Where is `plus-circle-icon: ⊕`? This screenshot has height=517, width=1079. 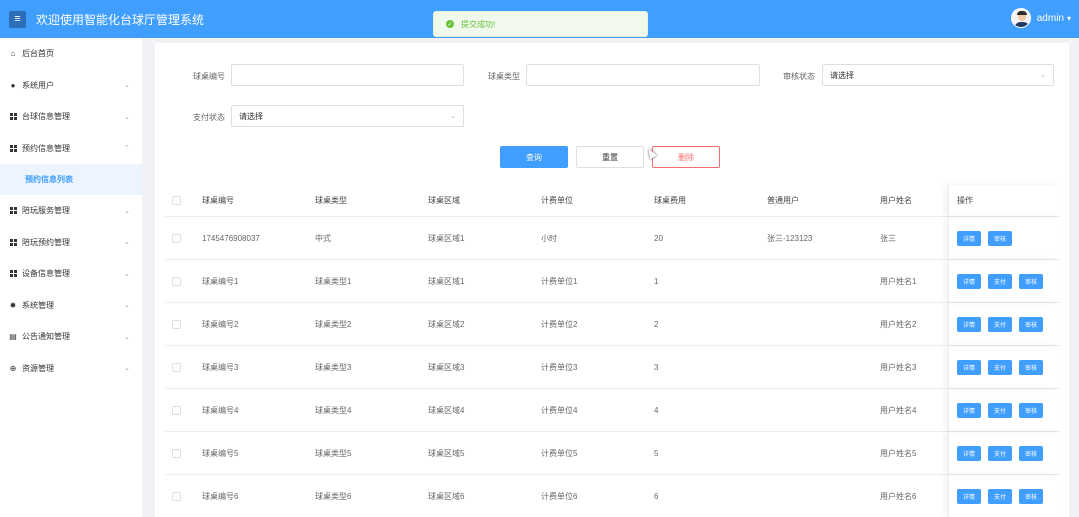
plus-circle-icon: ⊕ is located at coordinates (13, 368).